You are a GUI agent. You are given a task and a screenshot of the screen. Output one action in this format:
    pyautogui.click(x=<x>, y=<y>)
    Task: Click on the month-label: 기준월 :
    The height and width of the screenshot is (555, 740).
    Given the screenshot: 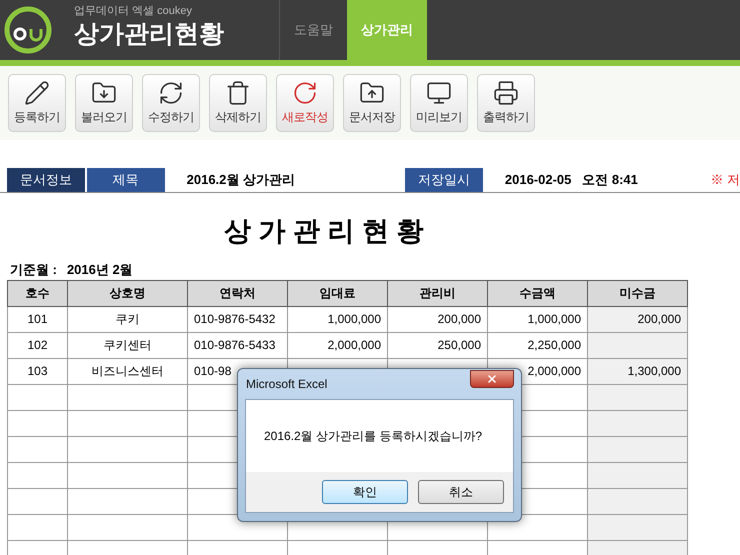 What is the action you would take?
    pyautogui.click(x=33, y=269)
    